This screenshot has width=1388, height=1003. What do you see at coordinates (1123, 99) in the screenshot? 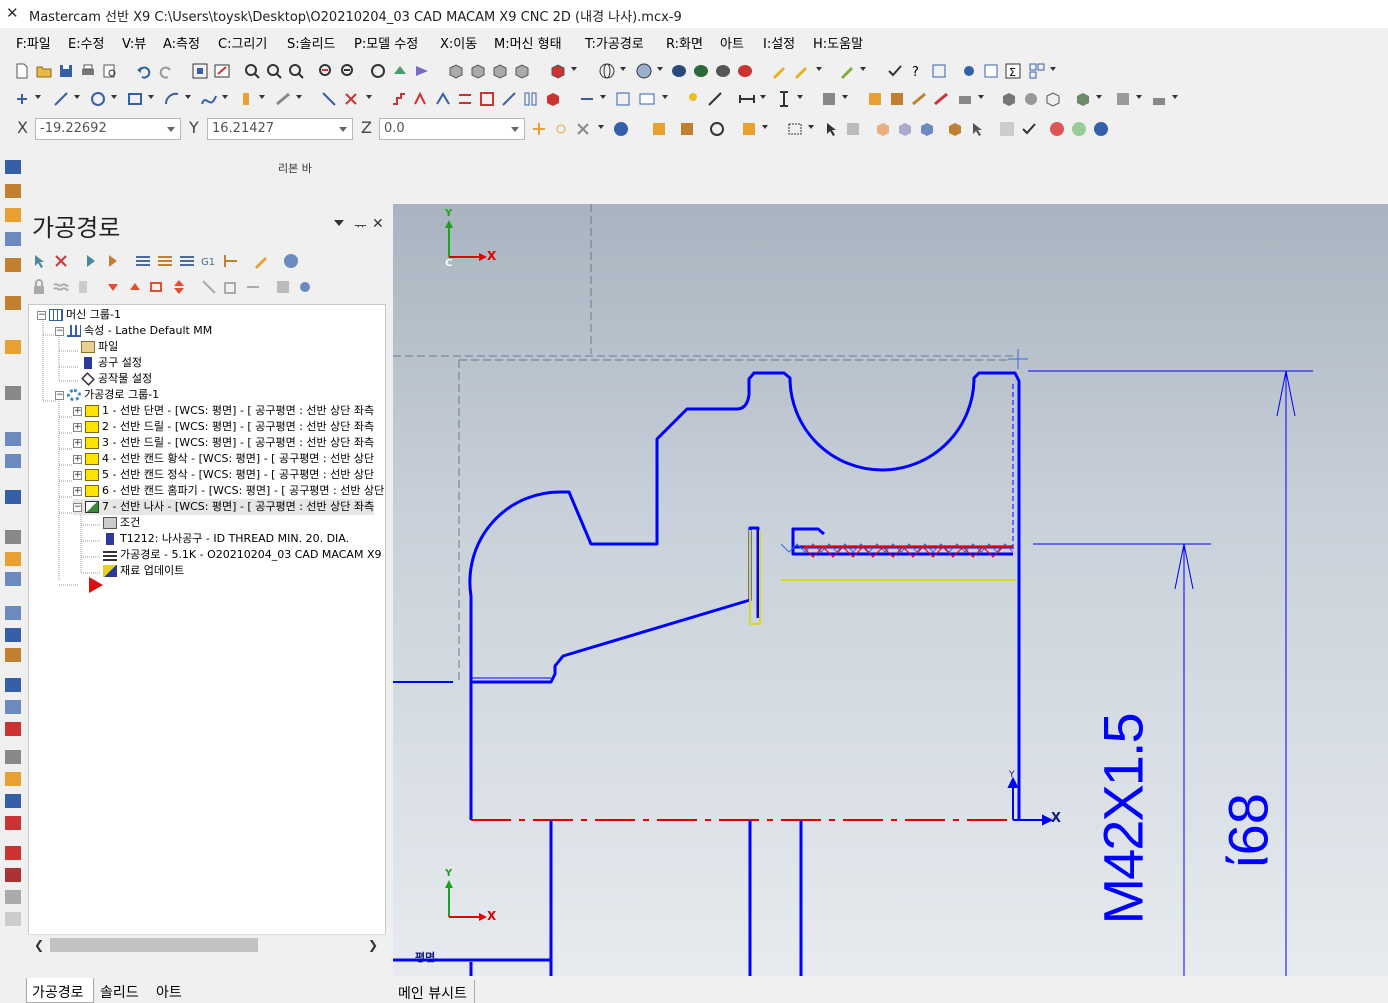
I see `mesh-icon` at bounding box center [1123, 99].